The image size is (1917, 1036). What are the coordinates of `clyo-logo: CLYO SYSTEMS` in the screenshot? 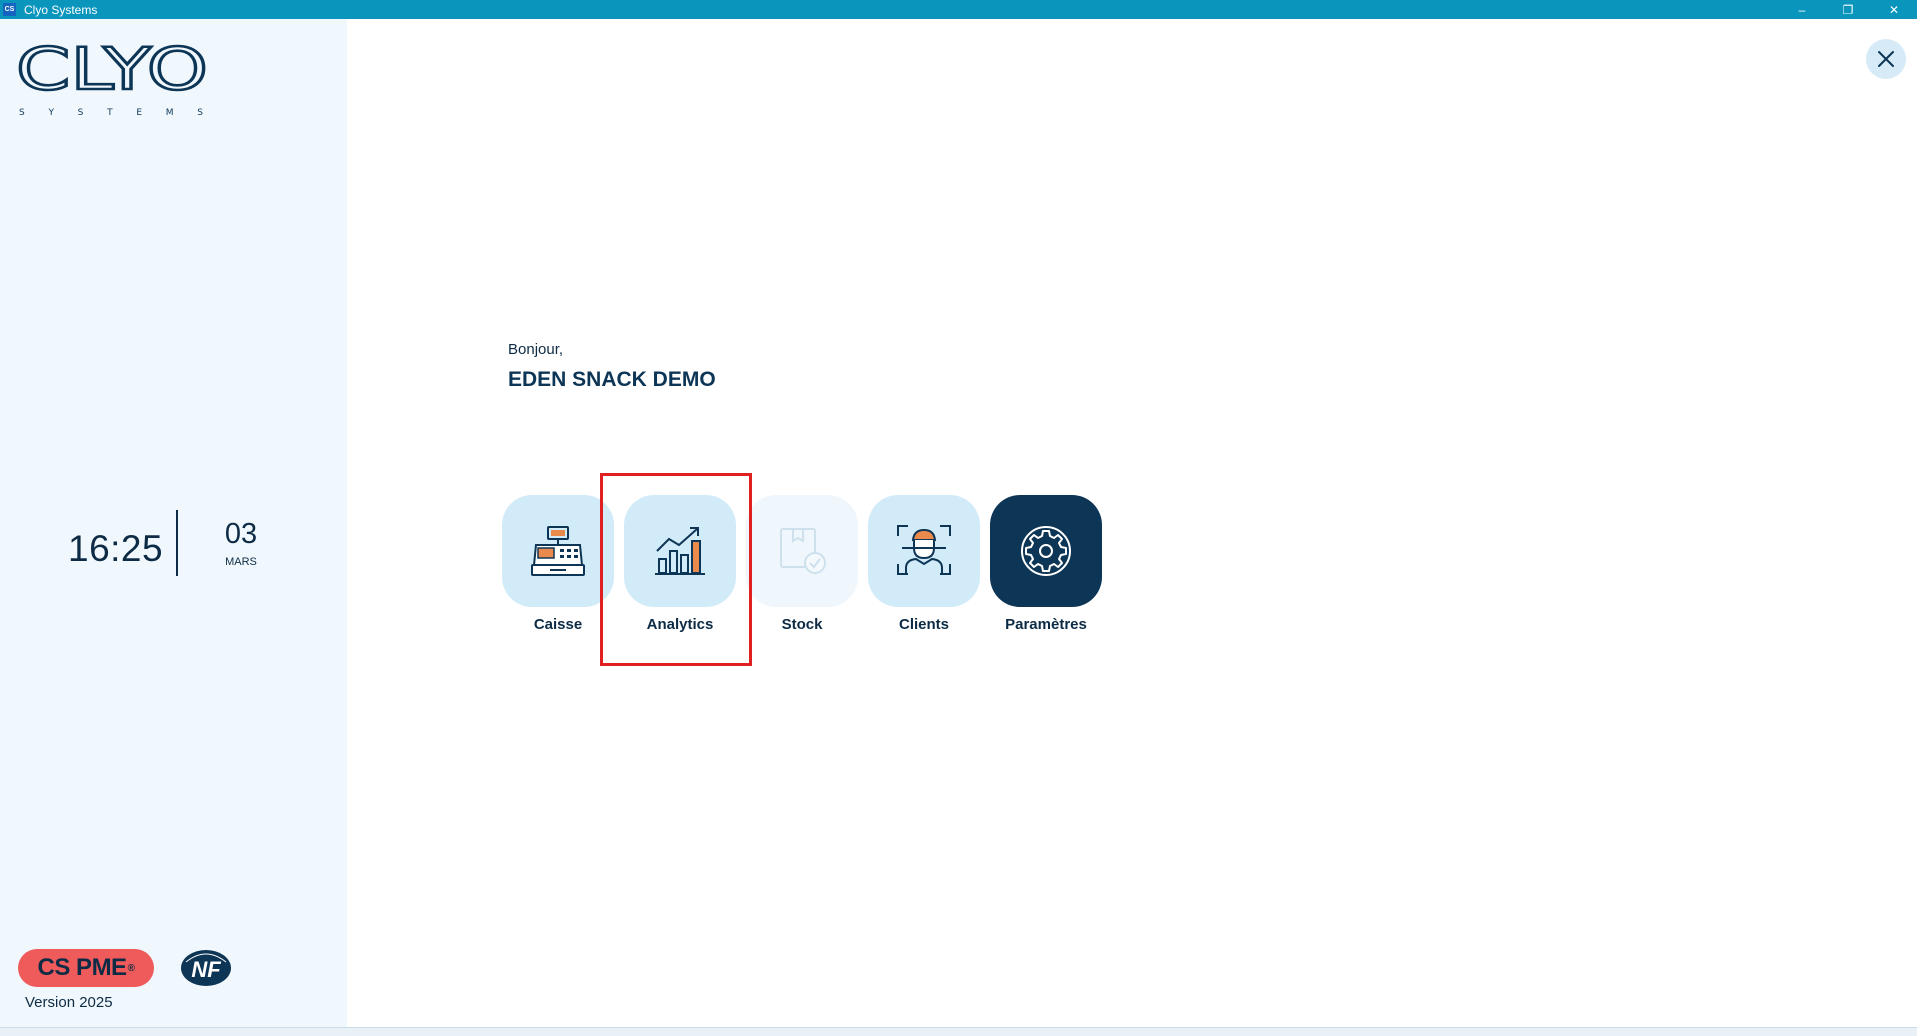 It's located at (112, 77).